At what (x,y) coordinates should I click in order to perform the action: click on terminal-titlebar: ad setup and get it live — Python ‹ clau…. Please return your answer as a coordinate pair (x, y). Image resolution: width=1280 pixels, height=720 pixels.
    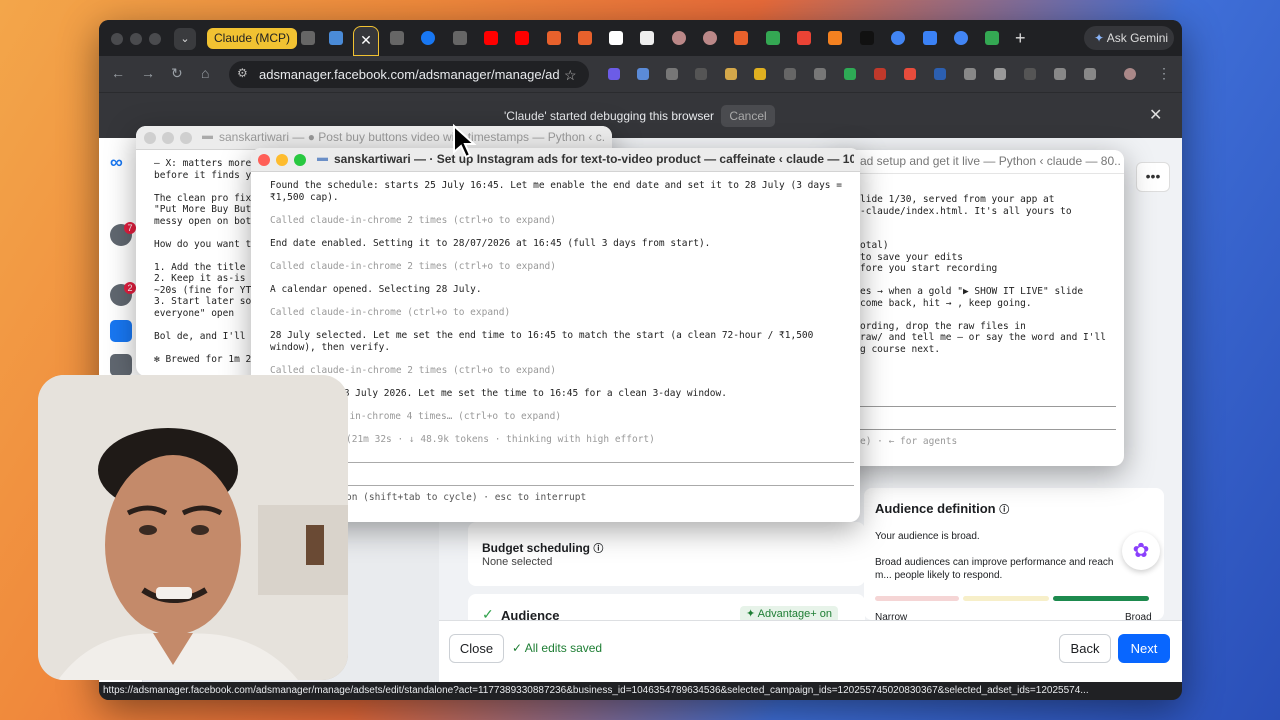
    Looking at the image, I should click on (979, 162).